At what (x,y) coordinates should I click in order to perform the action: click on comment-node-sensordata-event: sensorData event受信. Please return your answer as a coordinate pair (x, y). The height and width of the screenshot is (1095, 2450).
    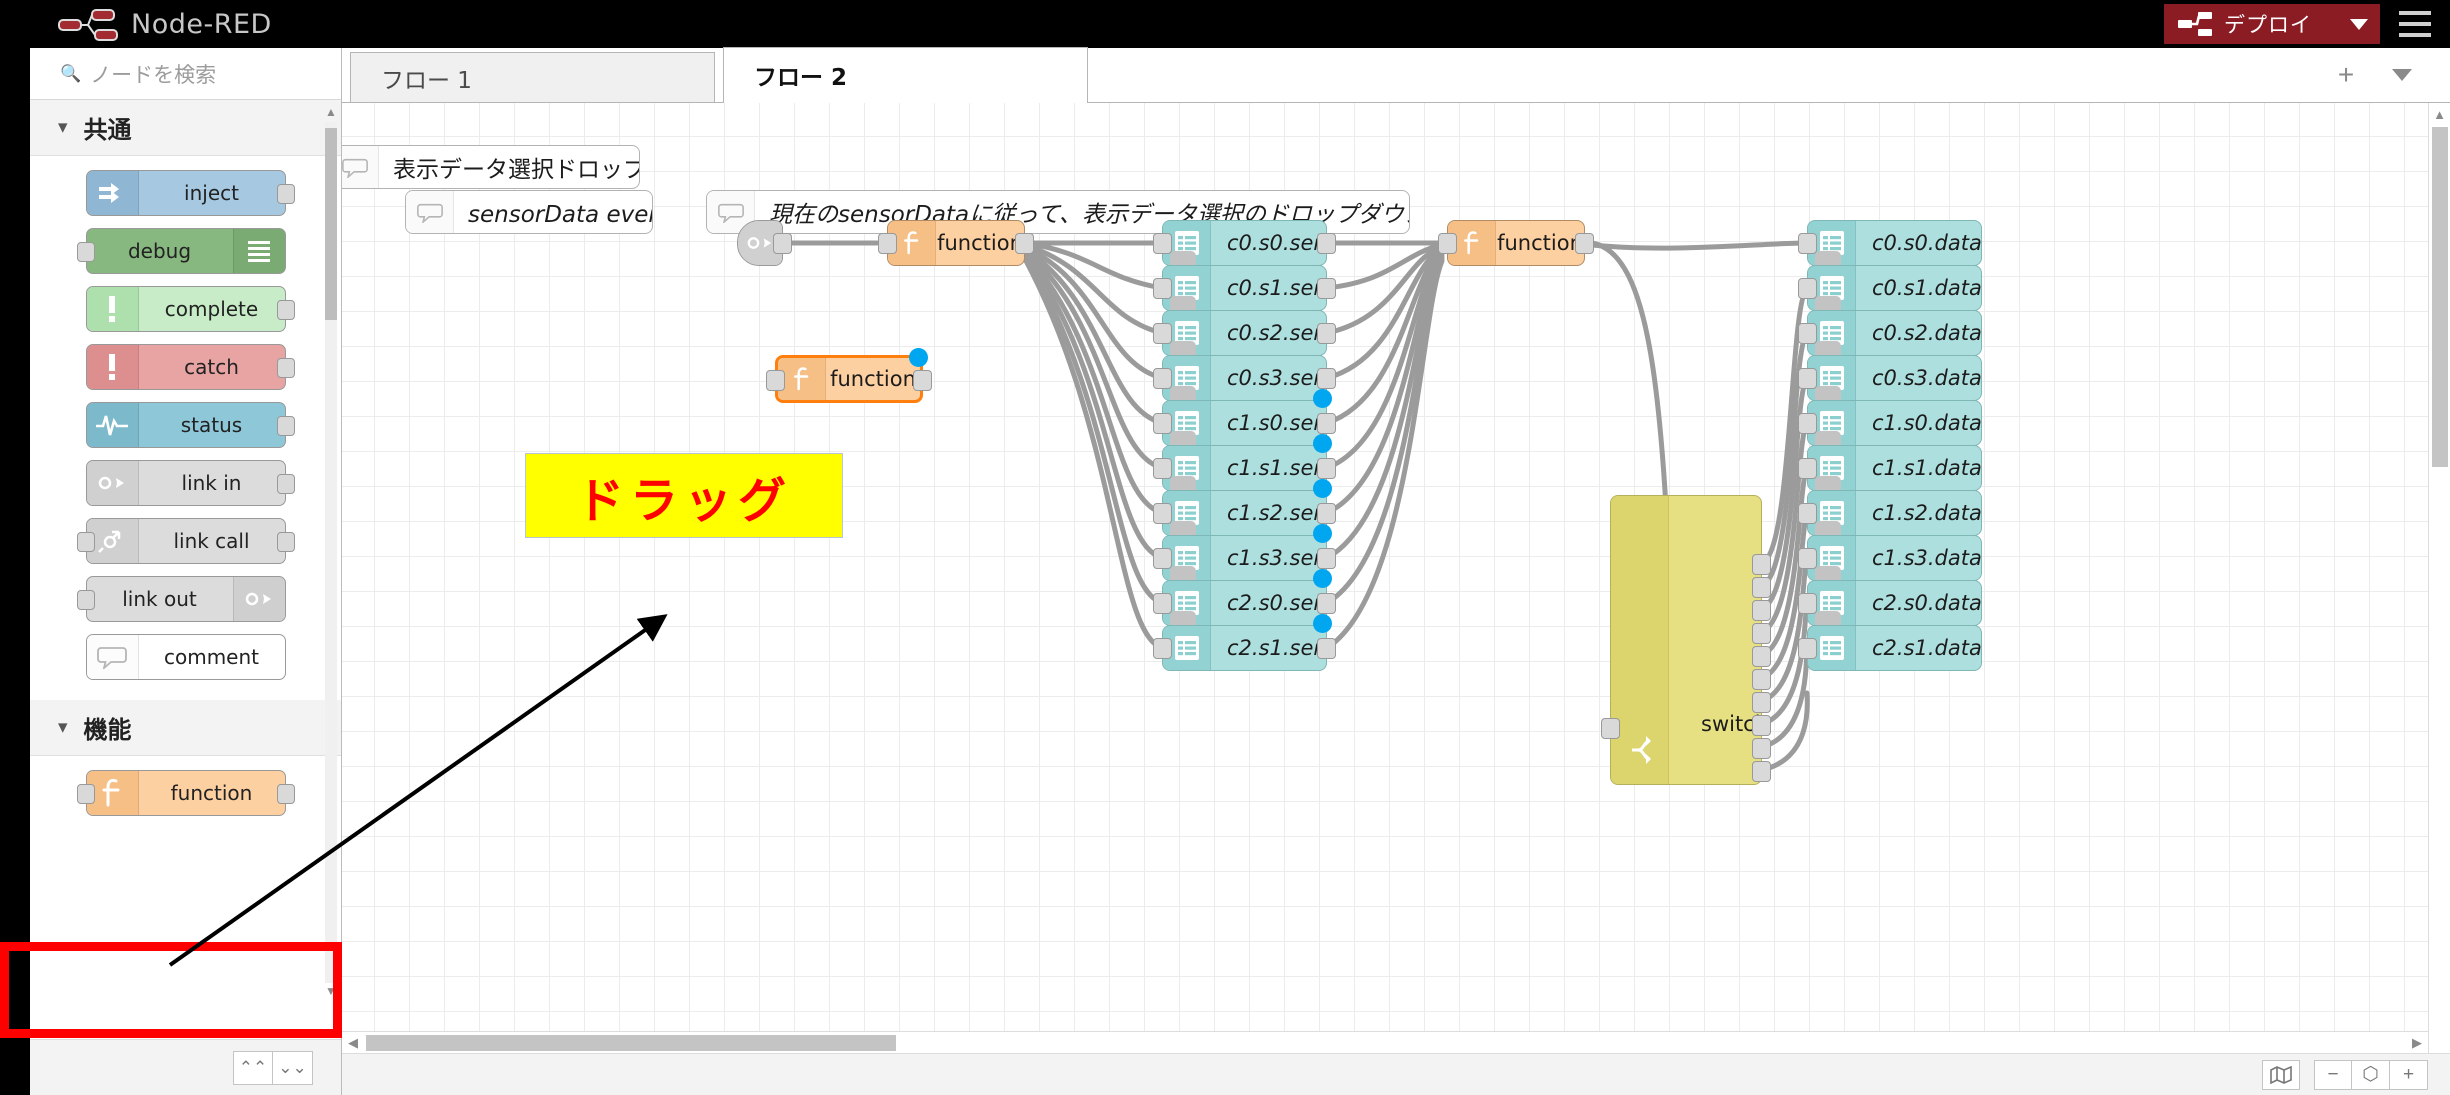
    Looking at the image, I should click on (529, 212).